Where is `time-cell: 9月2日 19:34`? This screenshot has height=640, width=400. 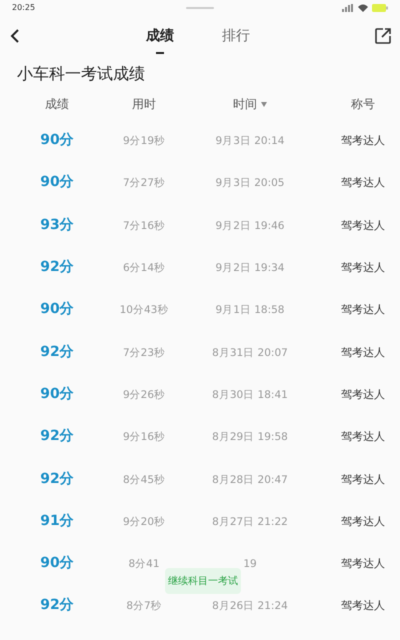 time-cell: 9月2日 19:34 is located at coordinates (250, 268).